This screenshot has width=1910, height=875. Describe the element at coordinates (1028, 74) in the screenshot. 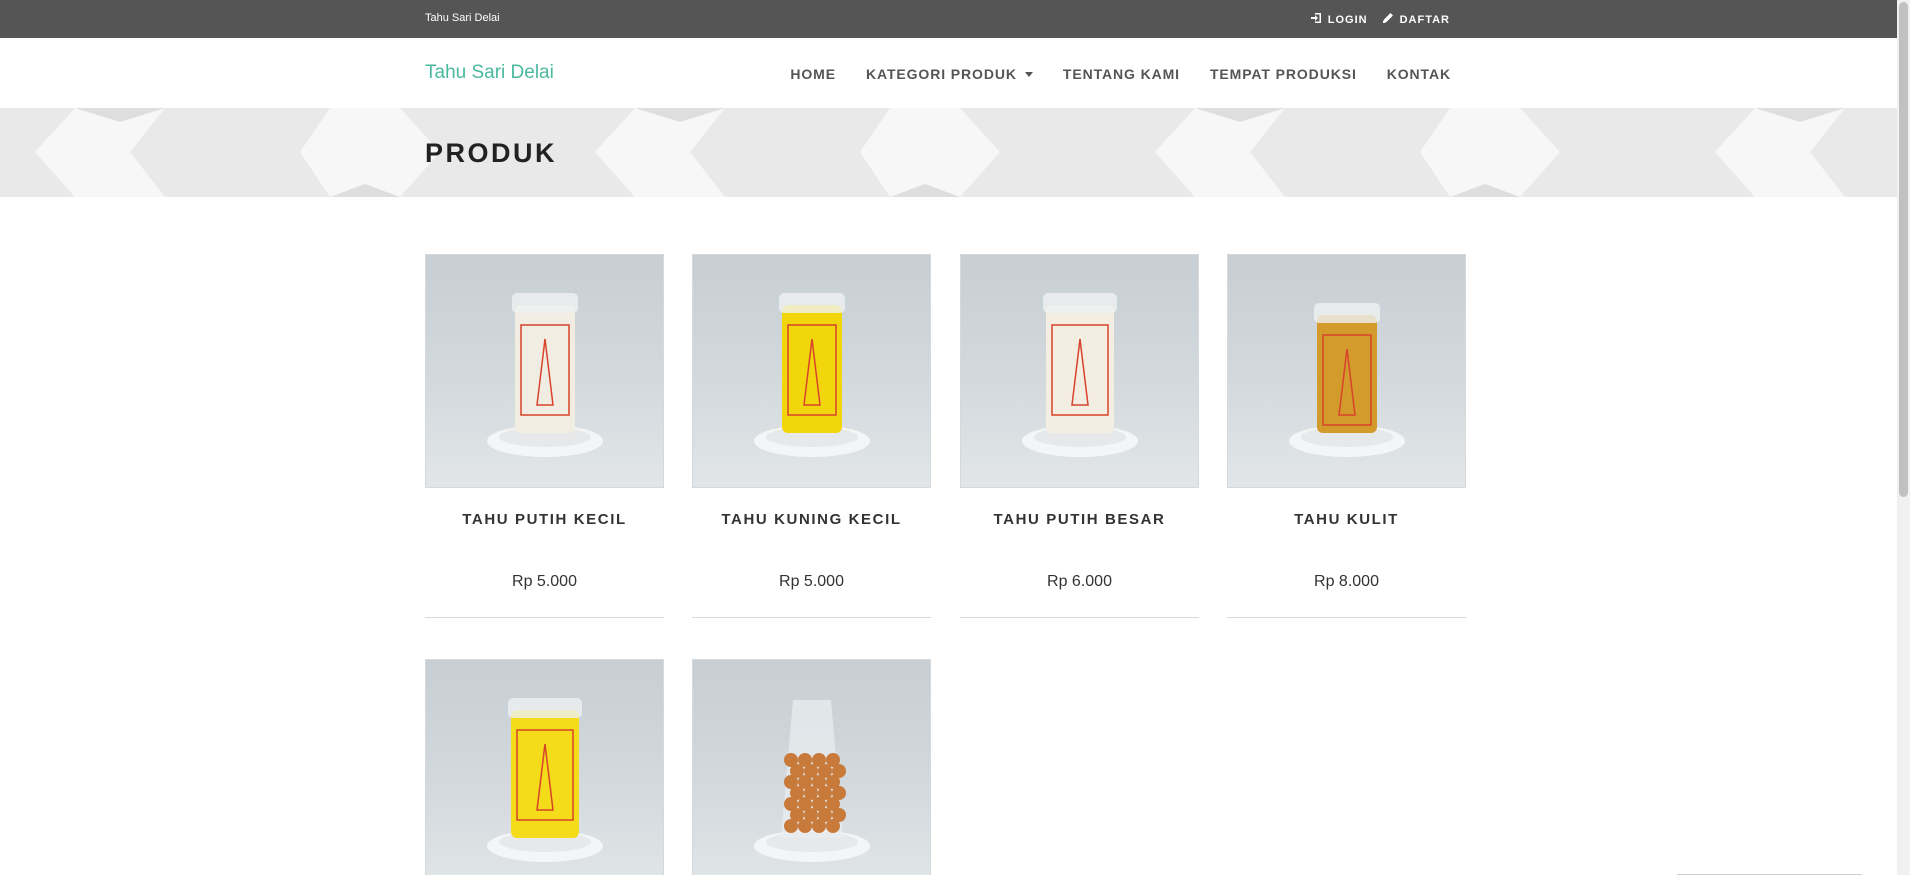

I see `caret-down-icon` at that location.